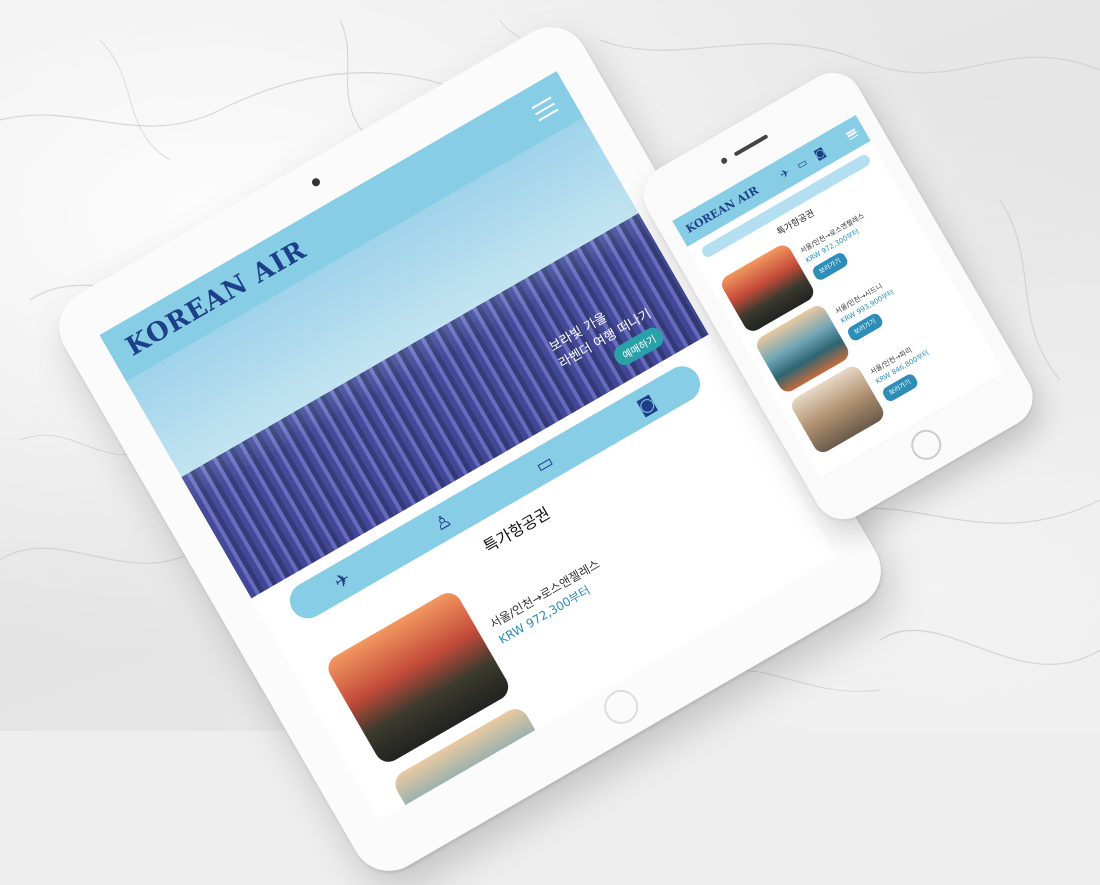  I want to click on person-icon: ♙, so click(443, 522).